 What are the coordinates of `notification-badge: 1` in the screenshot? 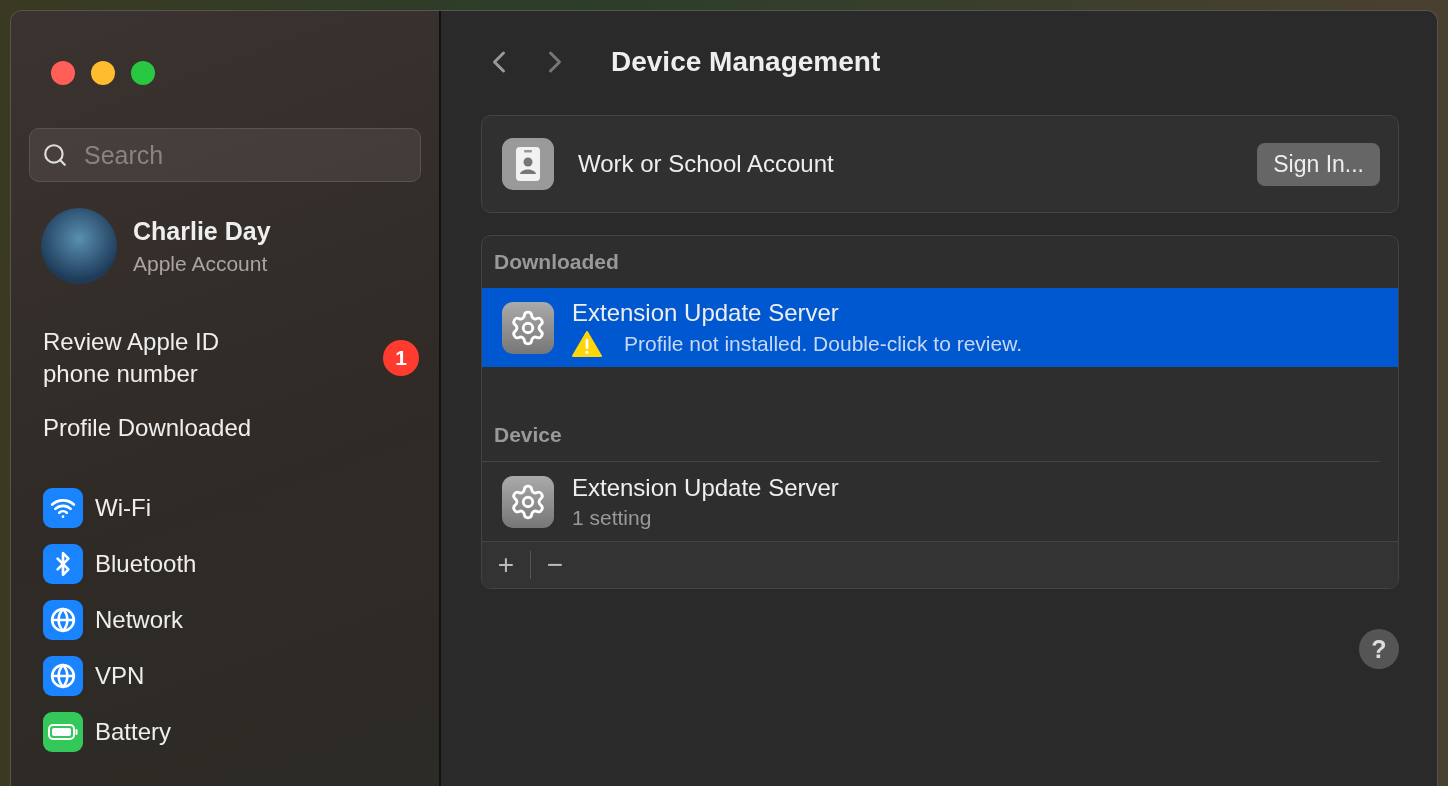 It's located at (401, 358).